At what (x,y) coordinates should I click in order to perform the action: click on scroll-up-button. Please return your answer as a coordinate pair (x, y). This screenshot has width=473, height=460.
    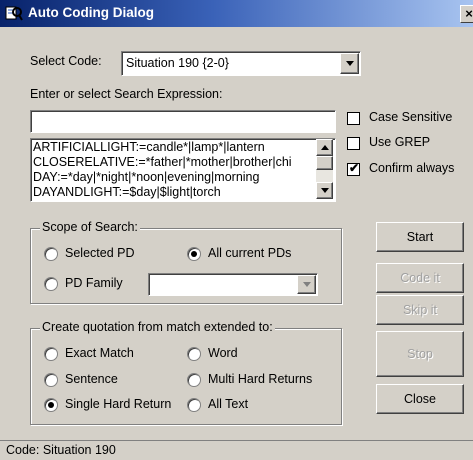
    Looking at the image, I should click on (324, 147).